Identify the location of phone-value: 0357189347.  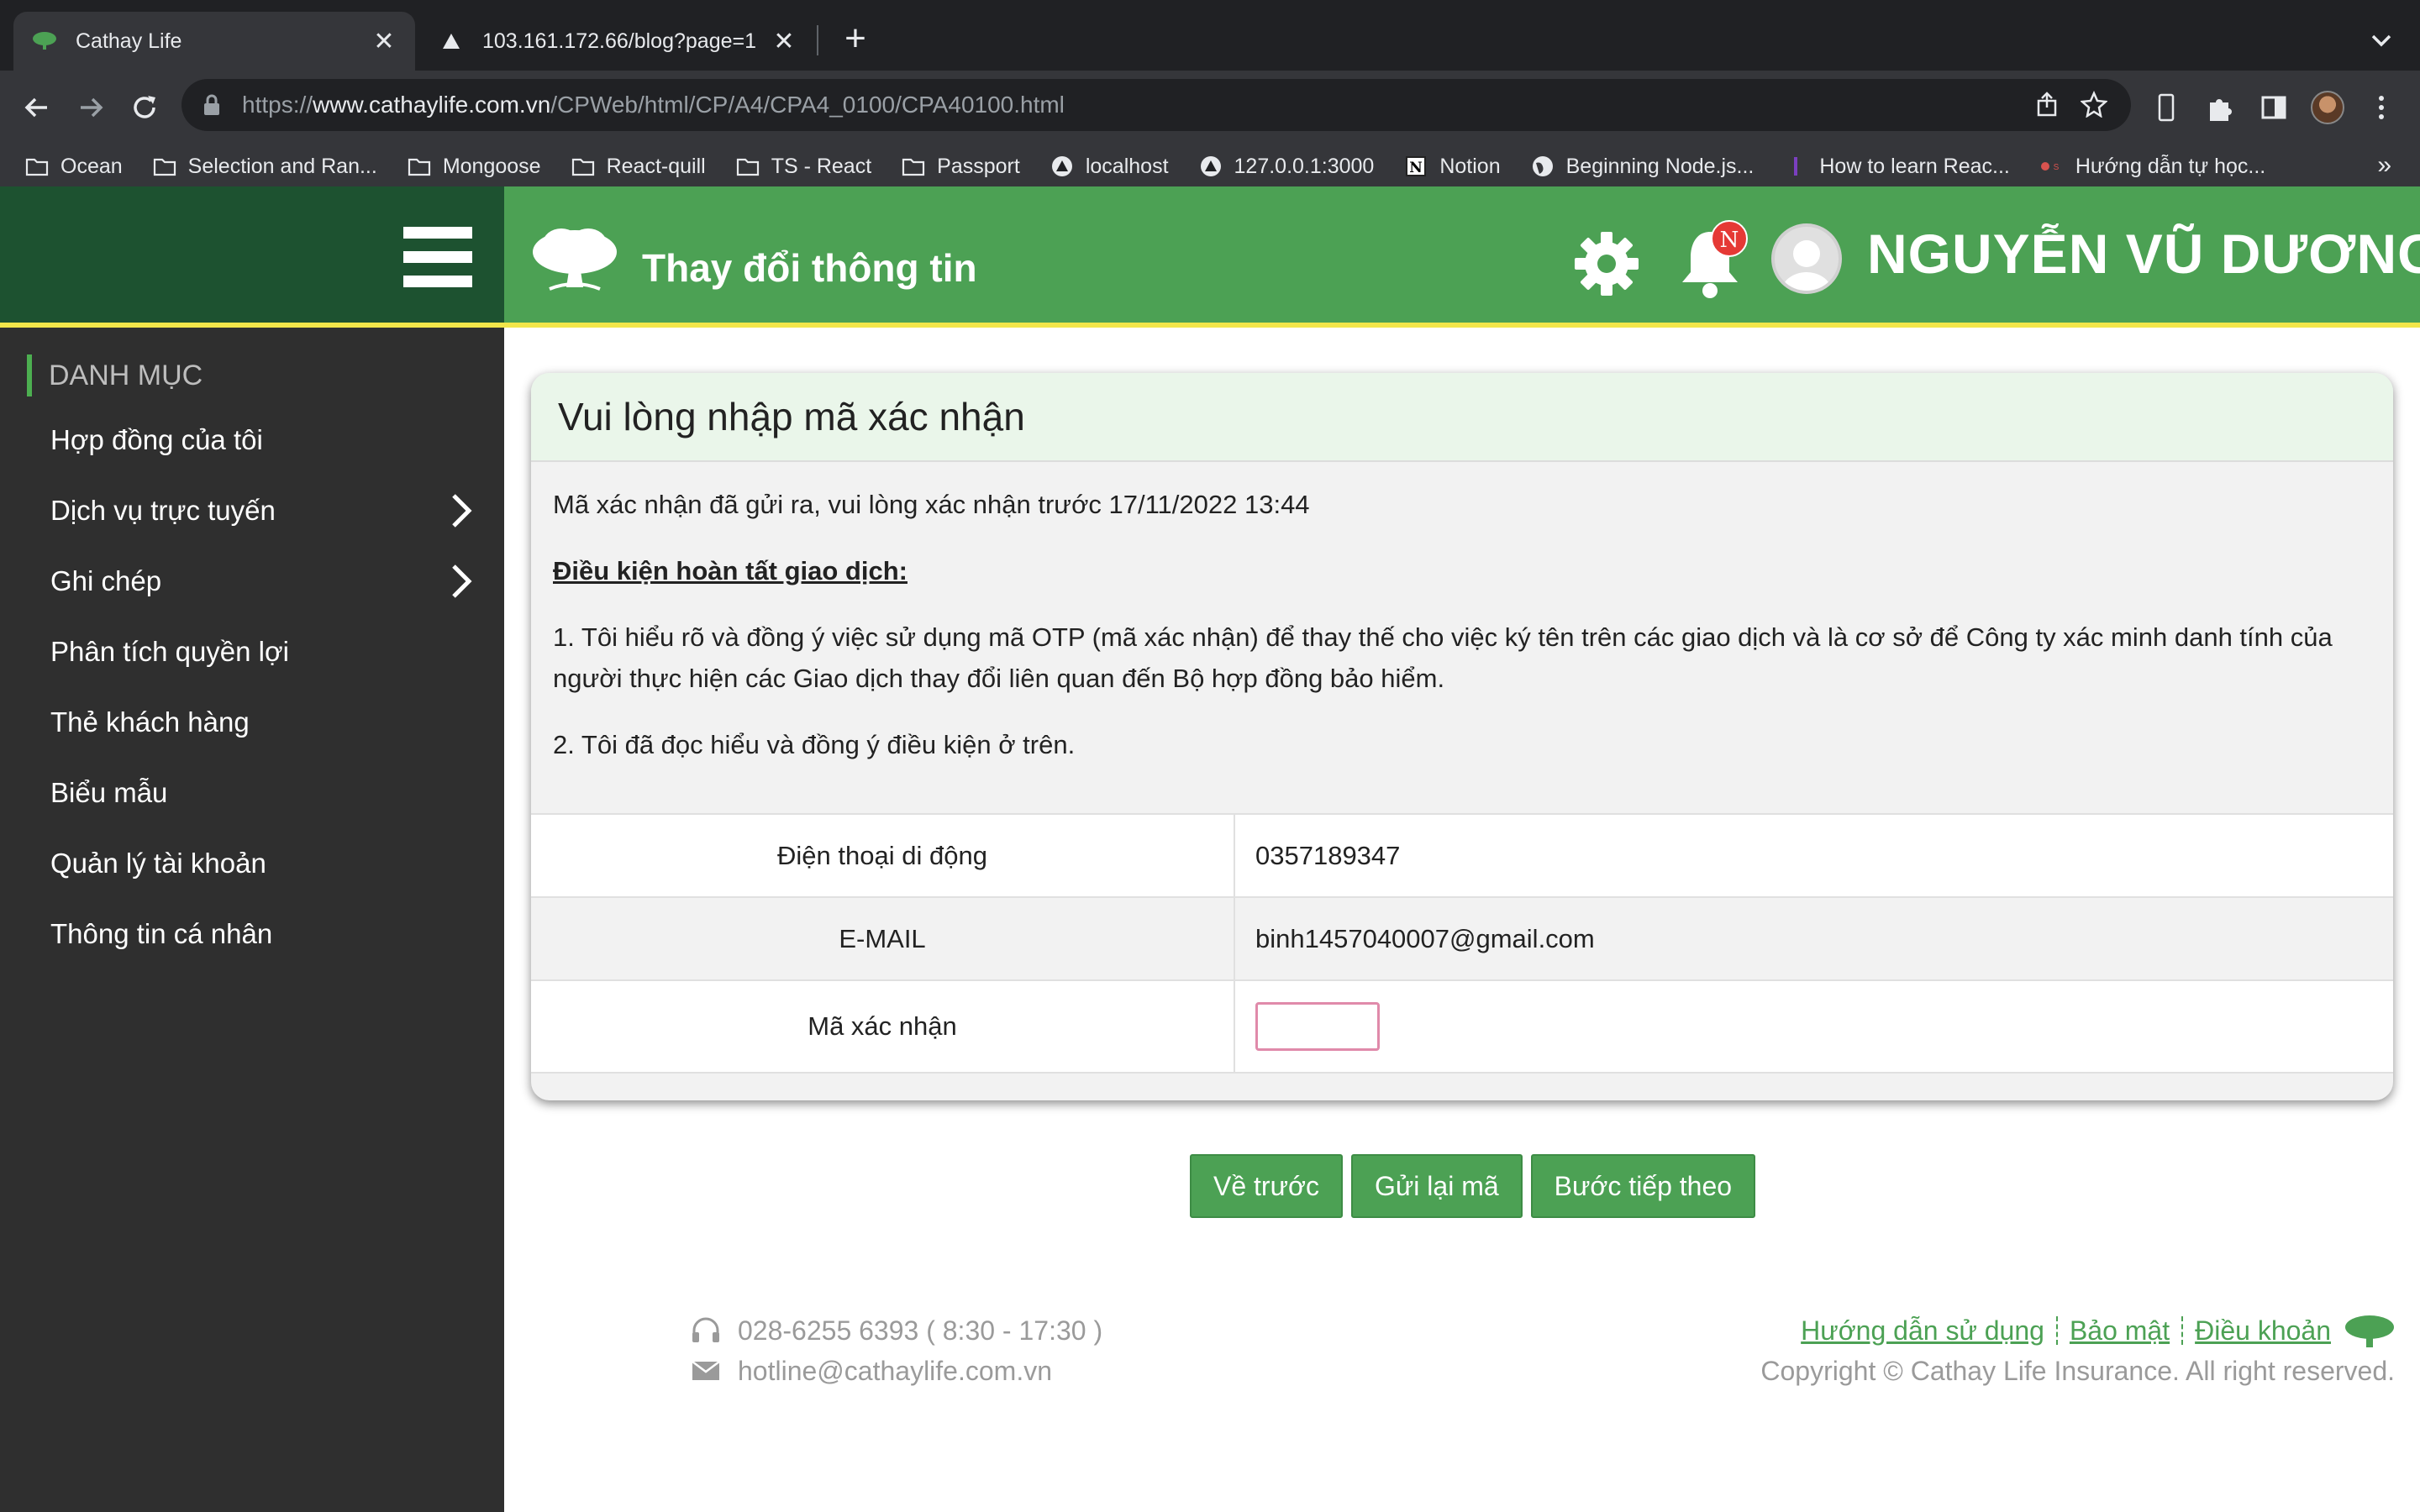
(1328, 855).